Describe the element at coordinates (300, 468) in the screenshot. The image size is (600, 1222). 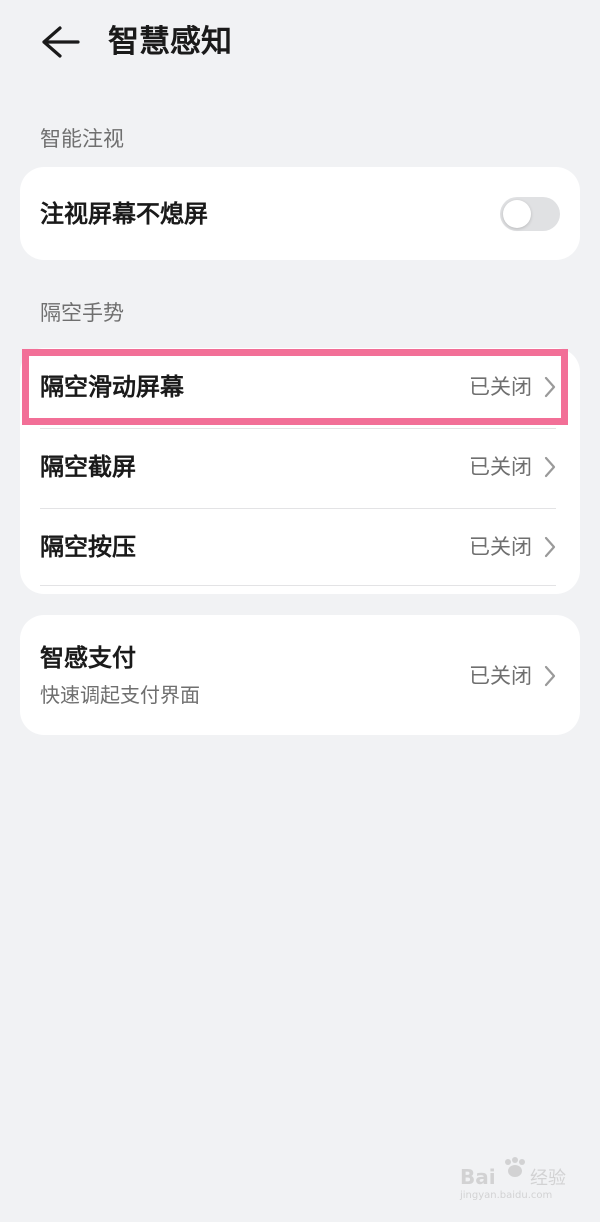
I see `row-air-screenshot: 隔空截屏 已关闭` at that location.